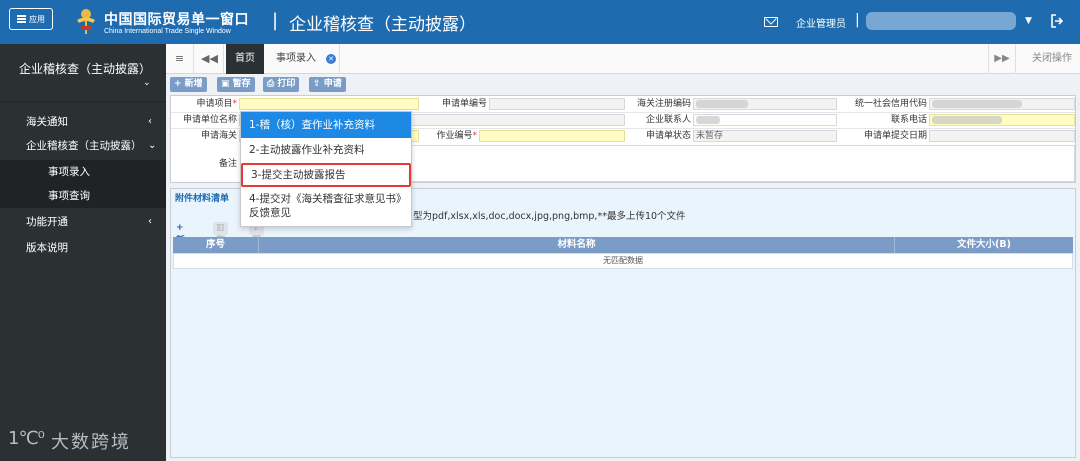 This screenshot has width=1080, height=461. Describe the element at coordinates (821, 24) in the screenshot. I see `user-role: 企业管理员` at that location.